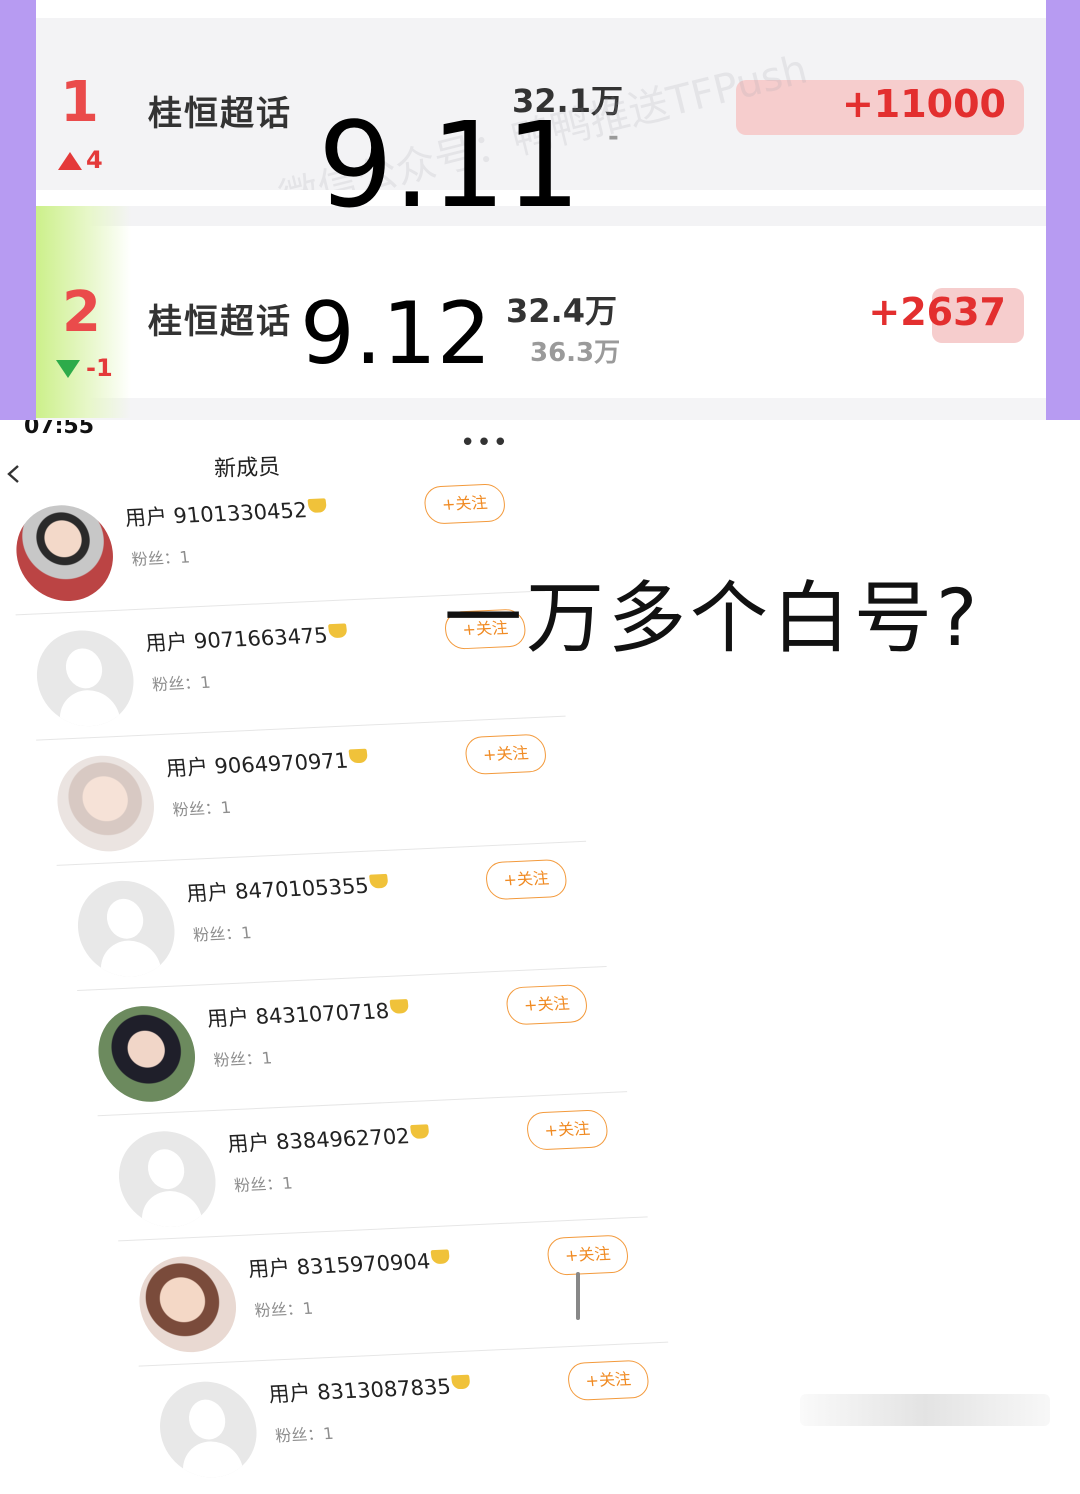 Image resolution: width=1080 pixels, height=1494 pixels. Describe the element at coordinates (484, 443) in the screenshot. I see `ellipsis-icon: •••` at that location.